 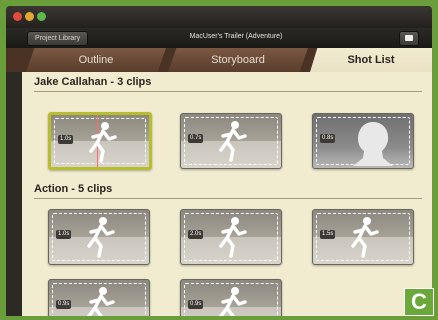 What do you see at coordinates (196, 234) in the screenshot?
I see `clip-duration-badge: 2.0s` at bounding box center [196, 234].